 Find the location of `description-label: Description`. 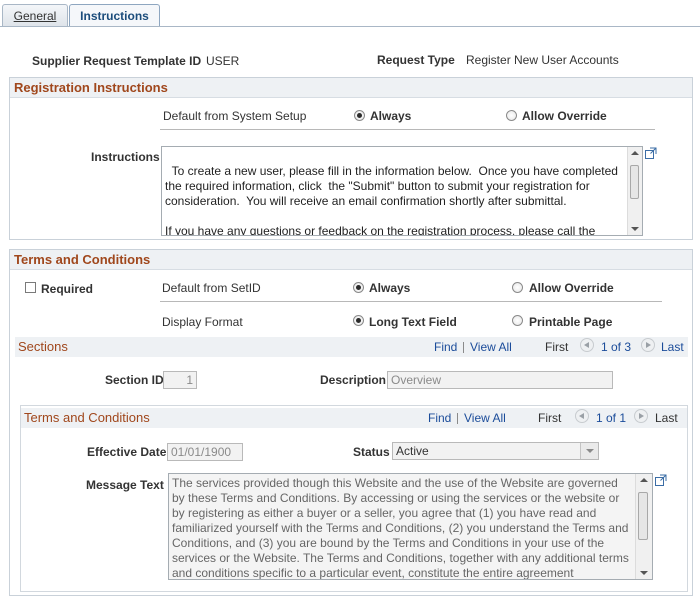

description-label: Description is located at coordinates (353, 380).